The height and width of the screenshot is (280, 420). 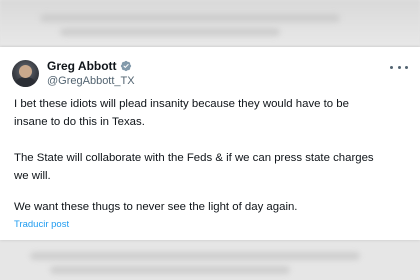 I want to click on author-name-row: Greg Abbott, so click(x=89, y=66).